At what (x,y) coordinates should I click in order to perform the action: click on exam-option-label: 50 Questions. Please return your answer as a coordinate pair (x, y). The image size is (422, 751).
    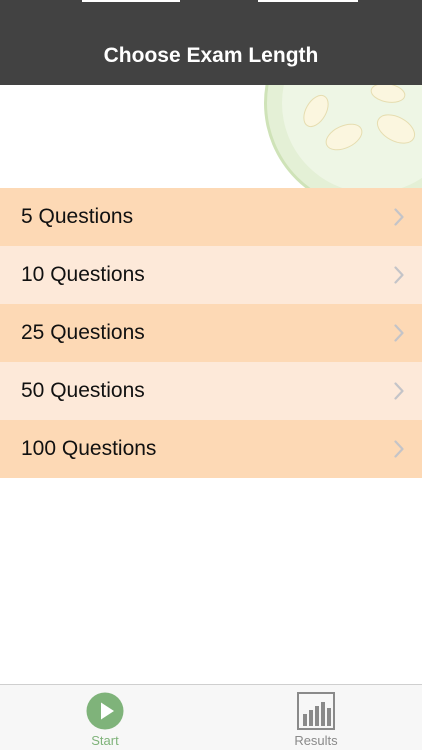
    Looking at the image, I should click on (83, 390).